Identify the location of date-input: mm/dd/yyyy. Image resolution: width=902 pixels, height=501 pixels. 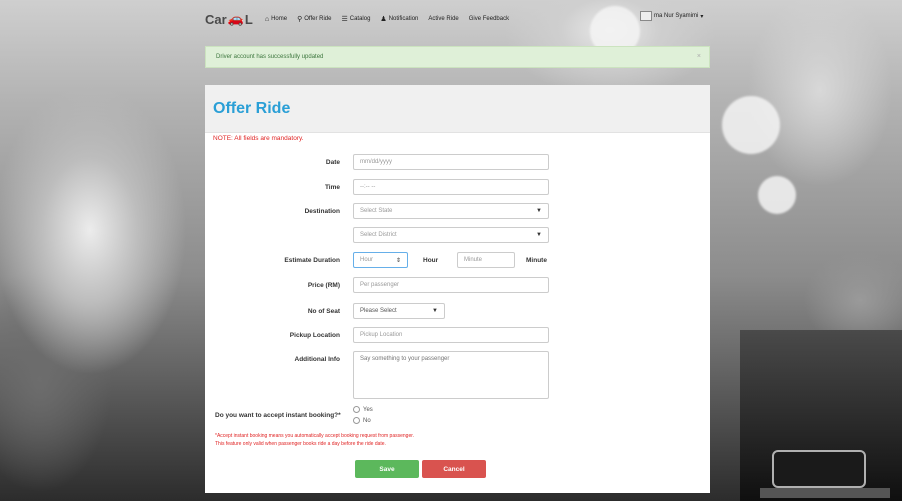
(451, 162).